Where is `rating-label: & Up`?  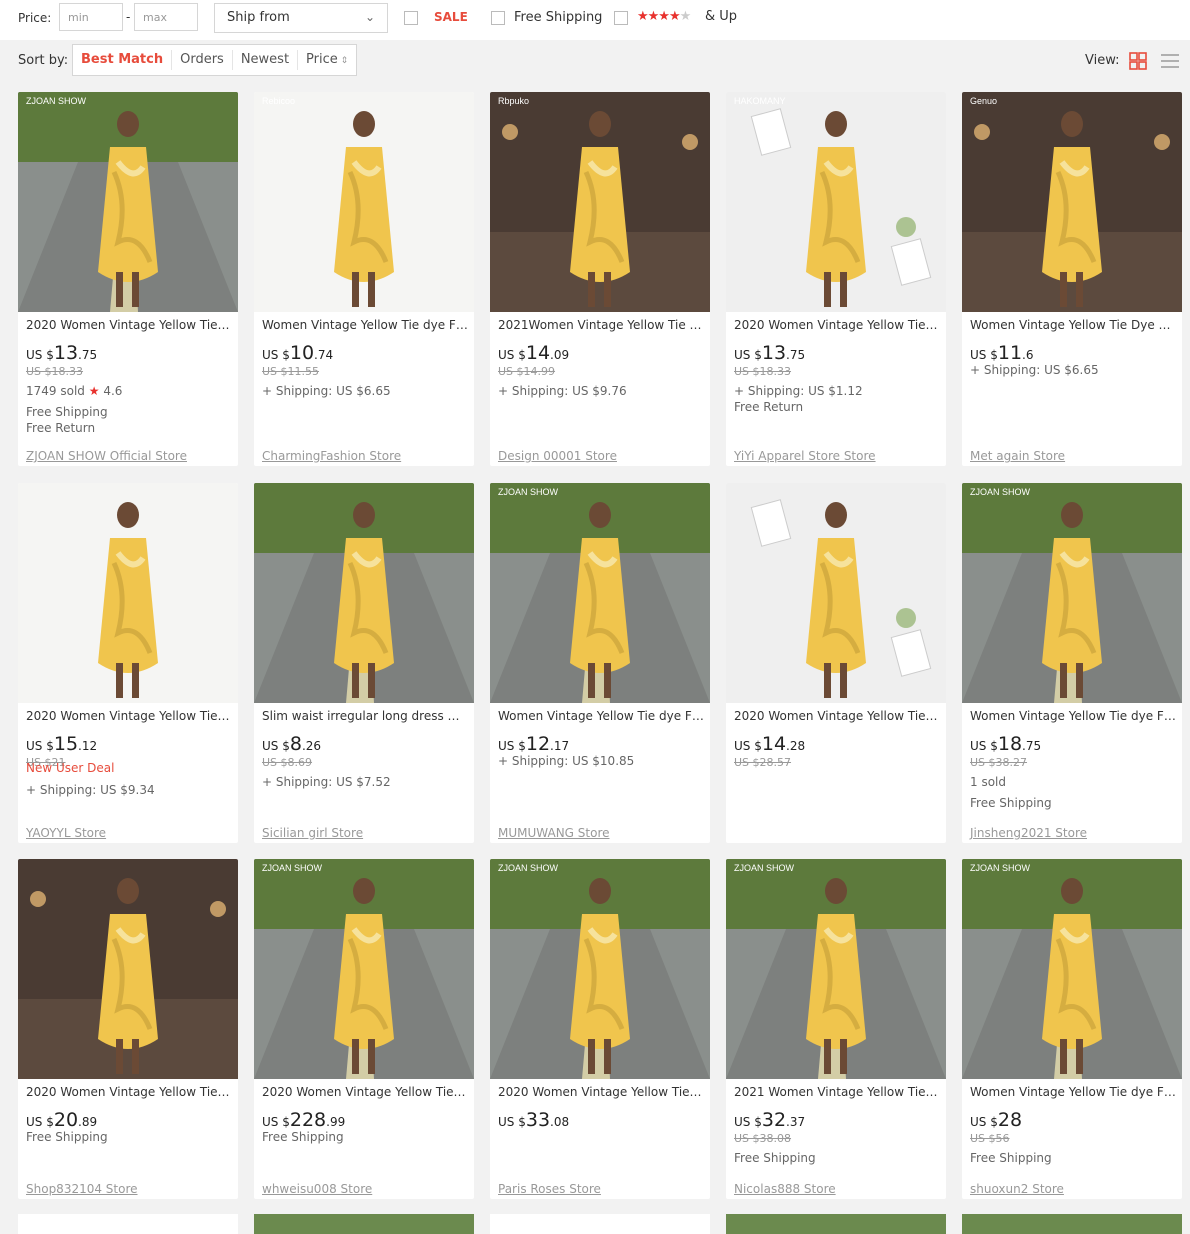
rating-label: & Up is located at coordinates (721, 16).